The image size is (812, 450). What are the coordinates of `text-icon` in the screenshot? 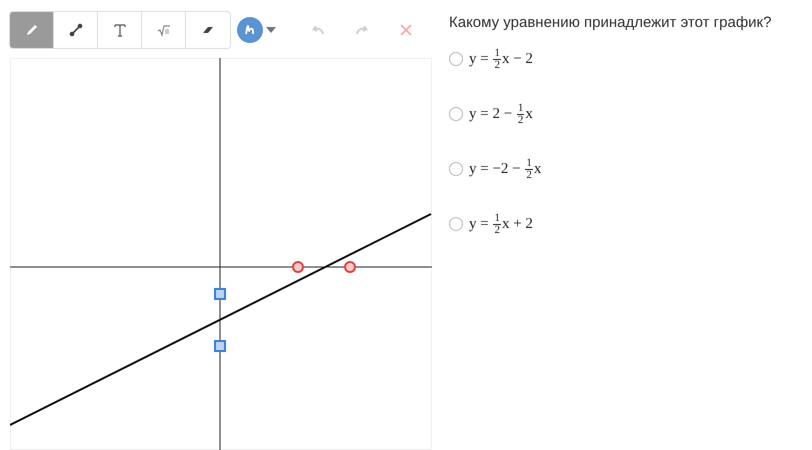 It's located at (120, 30).